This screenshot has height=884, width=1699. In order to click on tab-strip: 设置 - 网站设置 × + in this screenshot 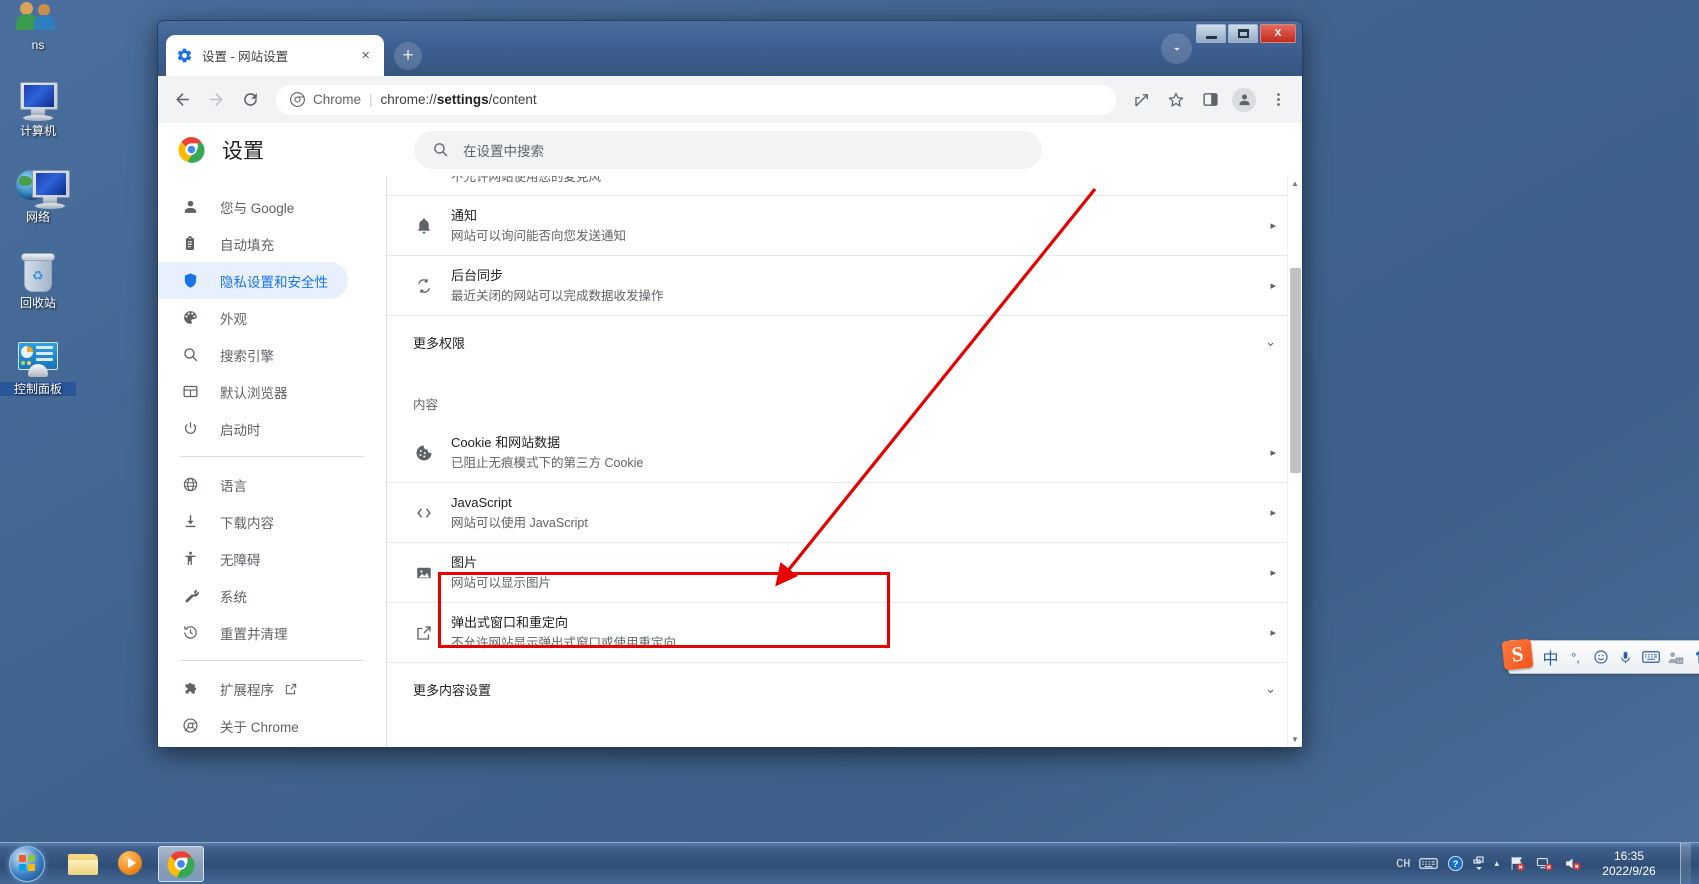, I will do `click(294, 55)`.